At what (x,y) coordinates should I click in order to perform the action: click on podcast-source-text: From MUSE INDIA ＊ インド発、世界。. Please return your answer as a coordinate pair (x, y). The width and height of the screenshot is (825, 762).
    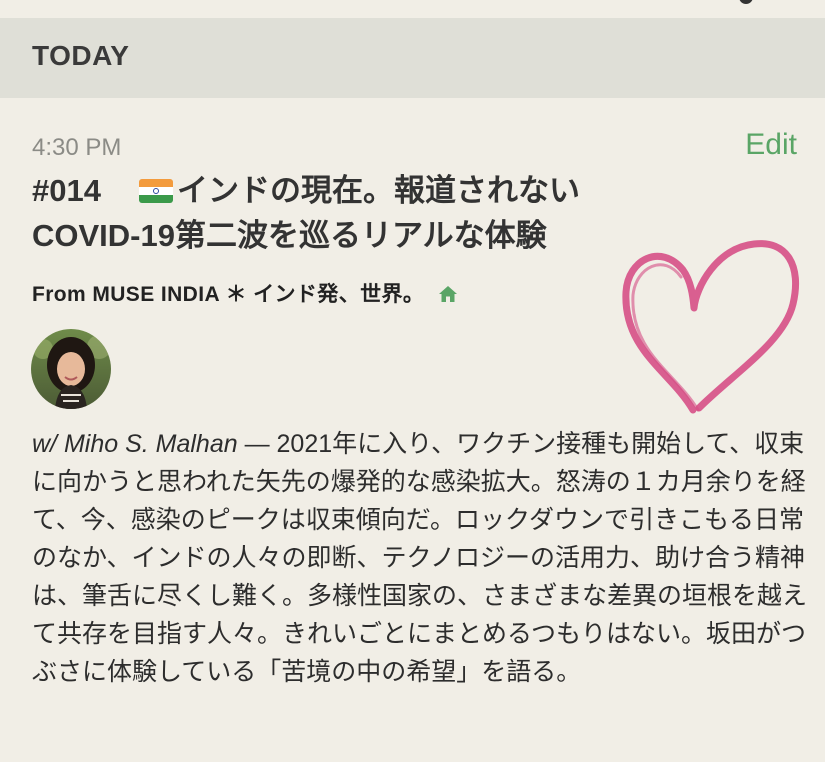
    Looking at the image, I should click on (228, 294).